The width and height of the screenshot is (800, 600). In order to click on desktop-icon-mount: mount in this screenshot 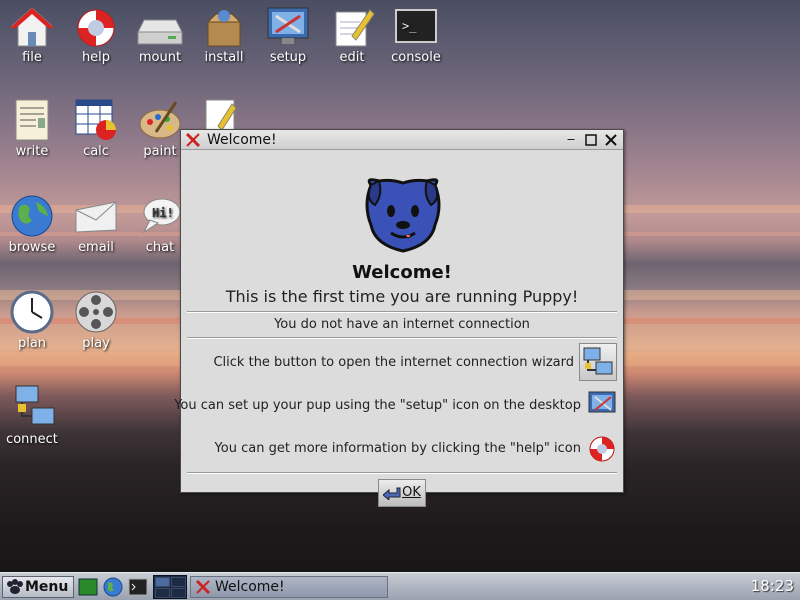, I will do `click(160, 35)`.